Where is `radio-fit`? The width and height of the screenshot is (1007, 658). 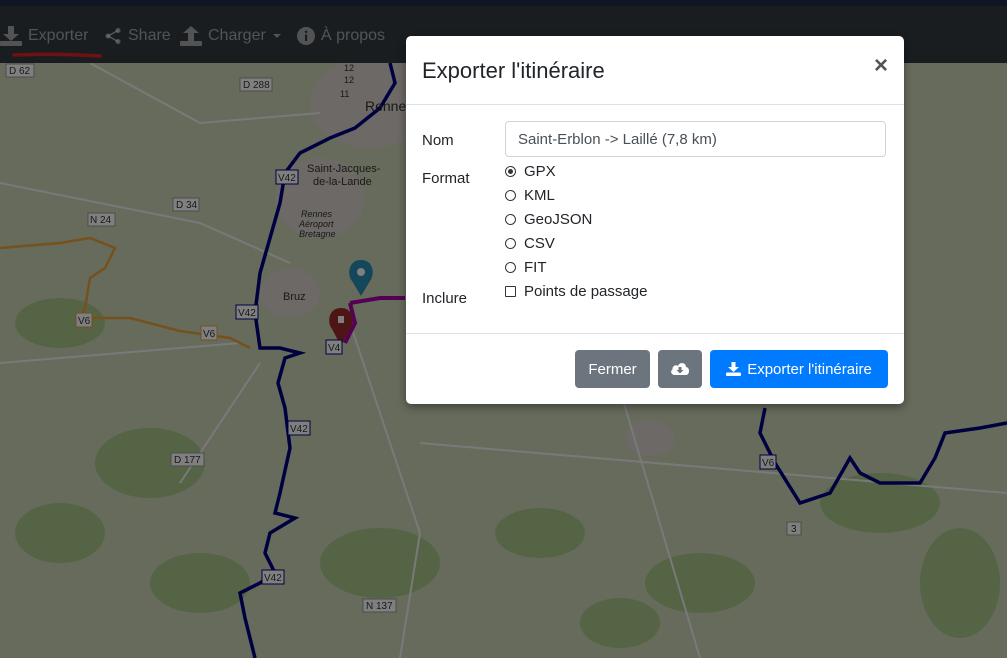 radio-fit is located at coordinates (510, 267).